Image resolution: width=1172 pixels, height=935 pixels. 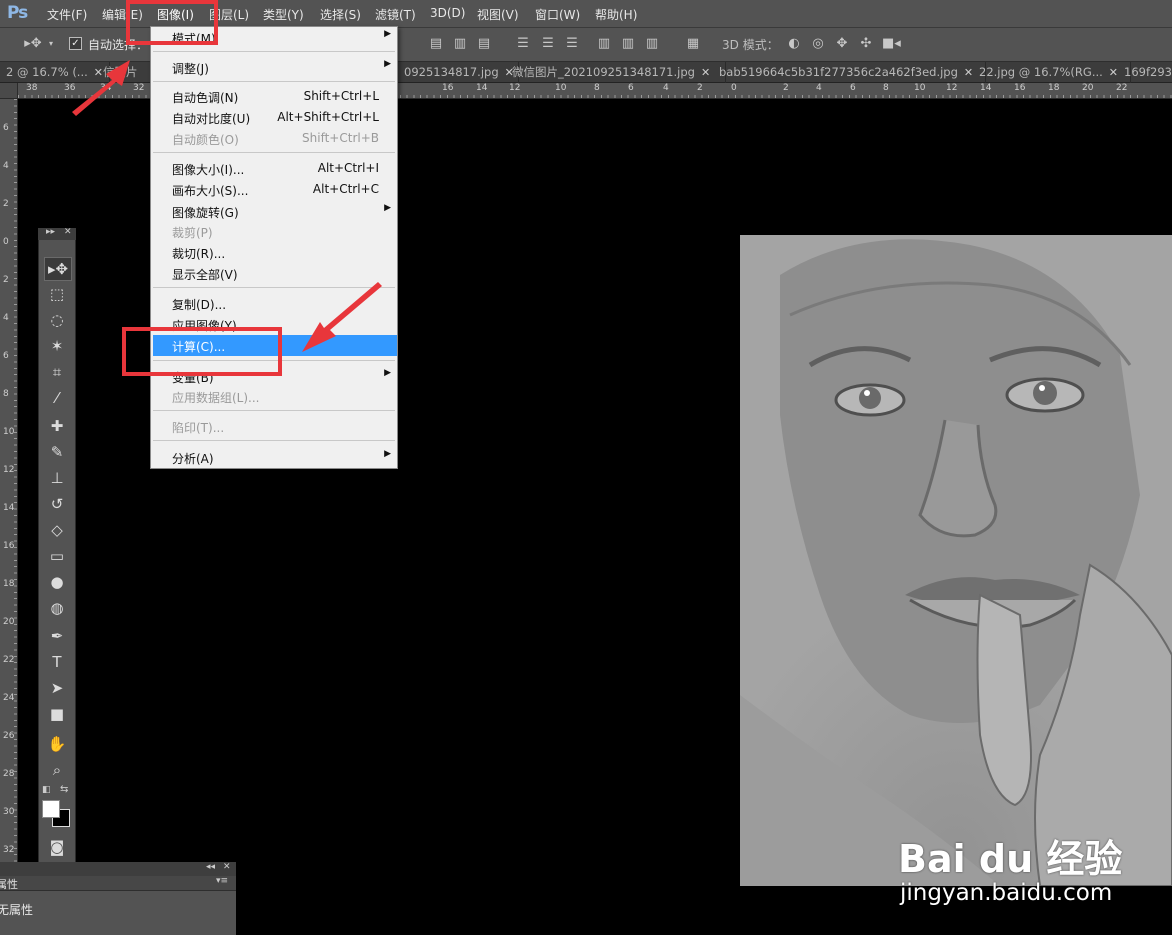 I want to click on blur-tool-icon: ●, so click(x=57, y=582).